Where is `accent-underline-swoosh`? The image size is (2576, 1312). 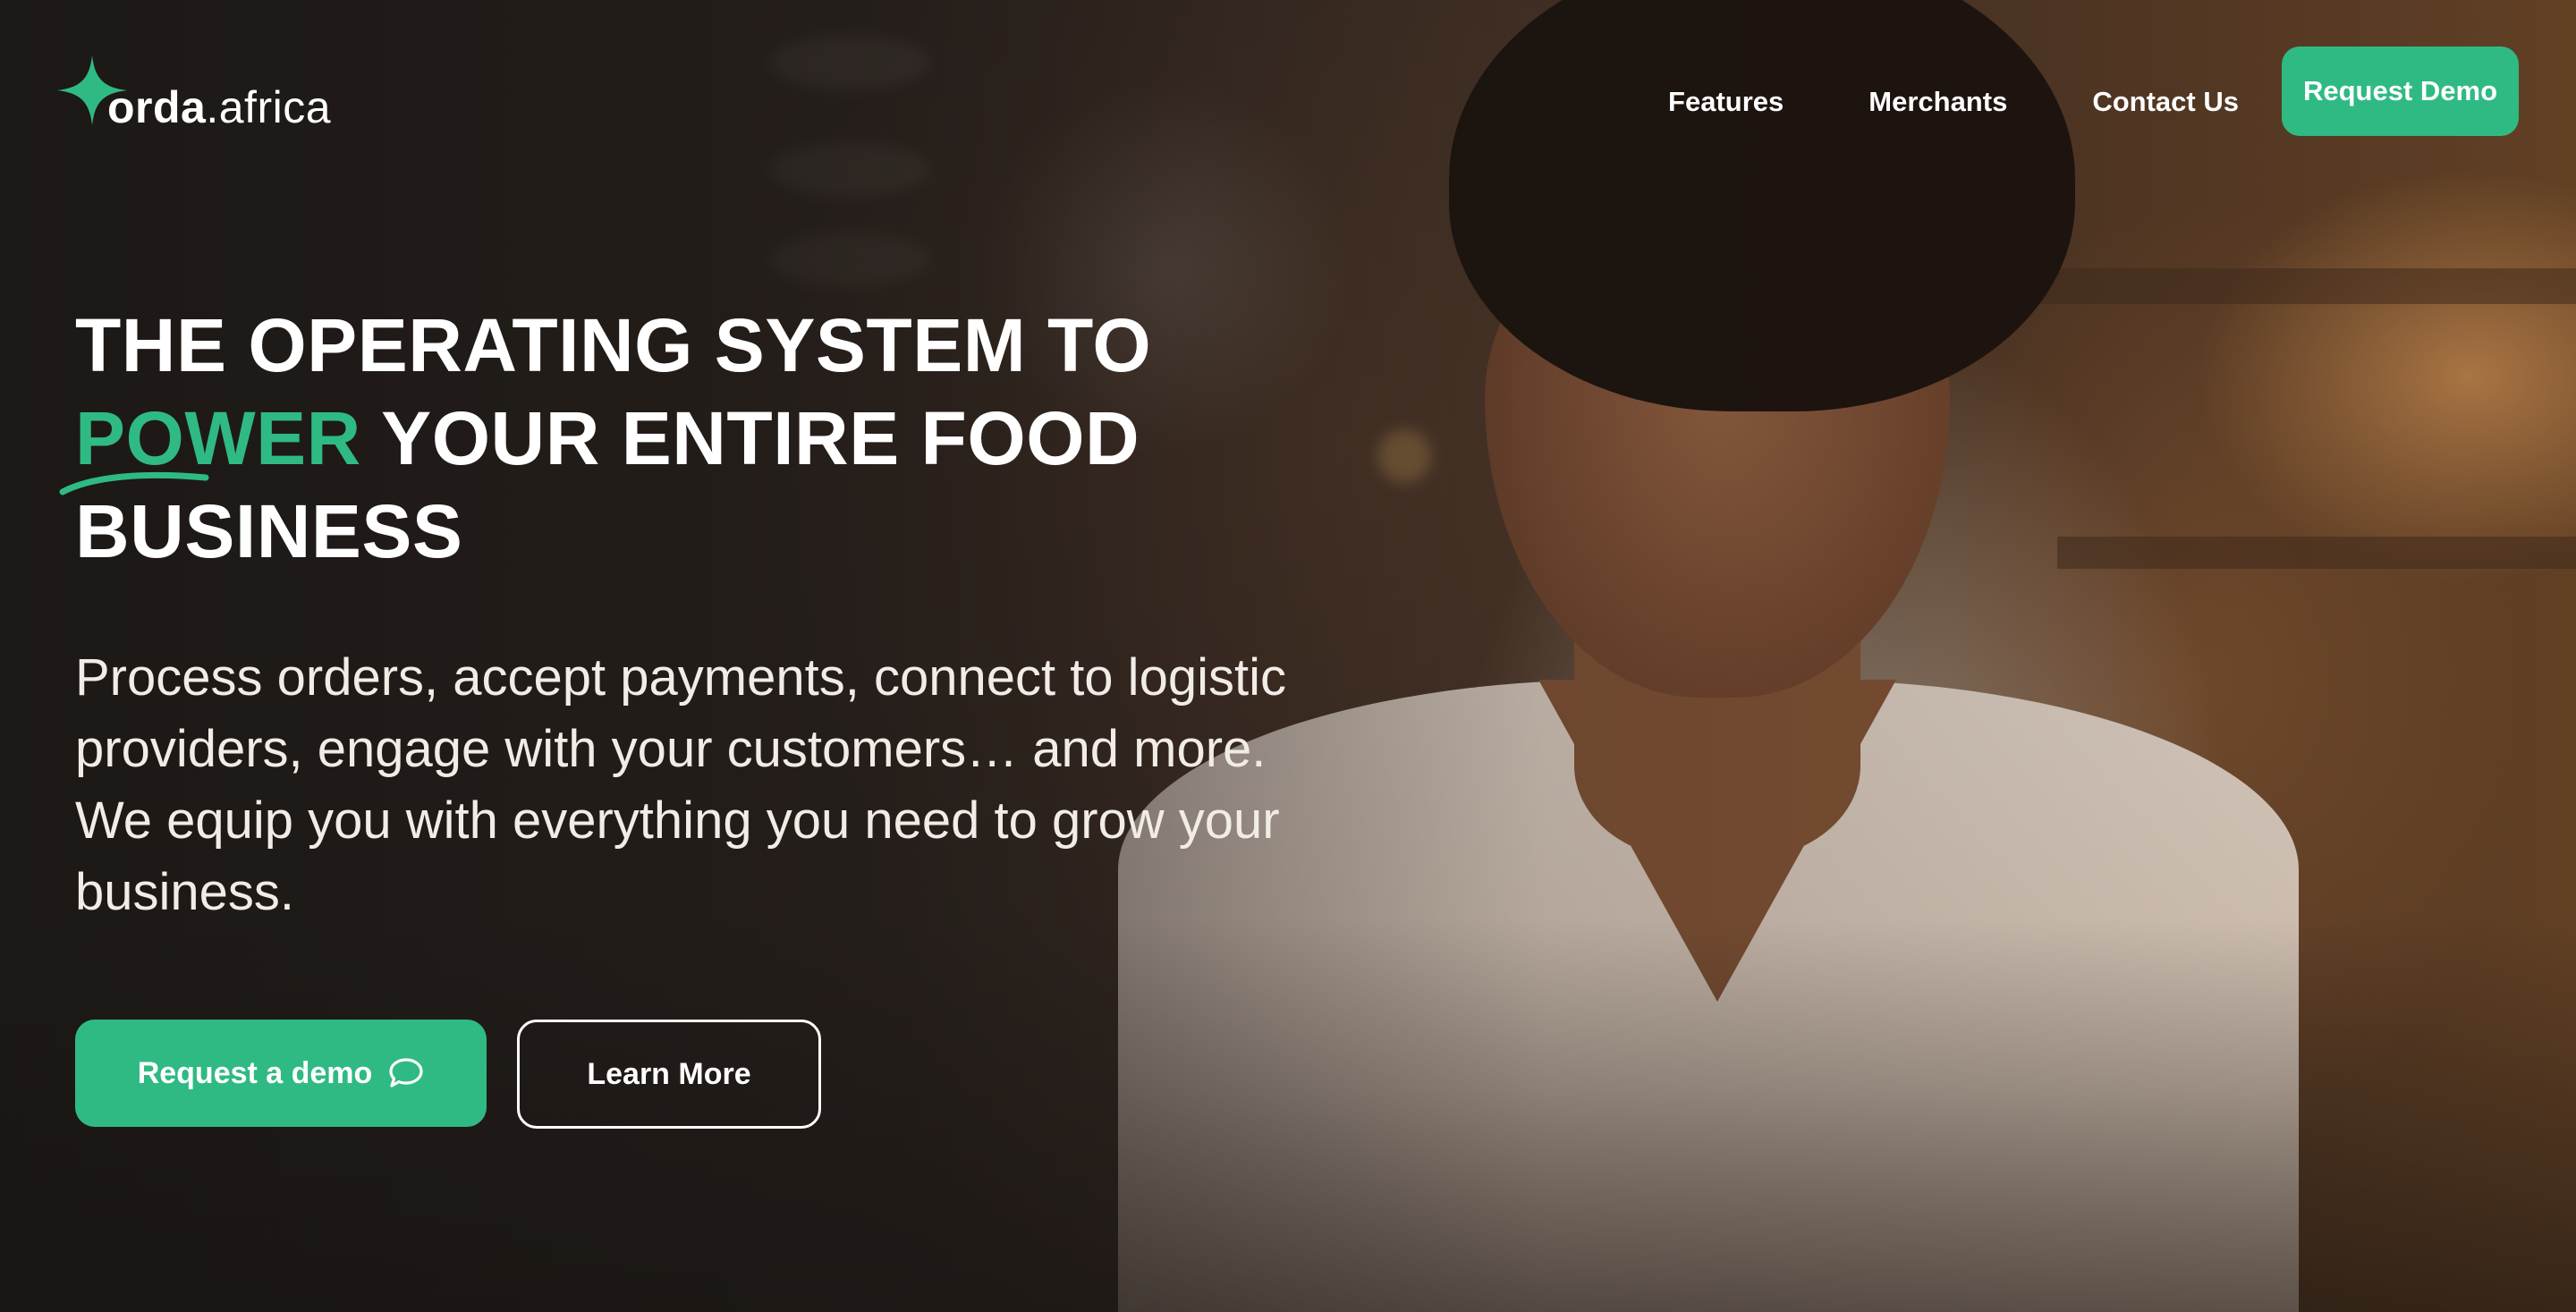 accent-underline-swoosh is located at coordinates (134, 483).